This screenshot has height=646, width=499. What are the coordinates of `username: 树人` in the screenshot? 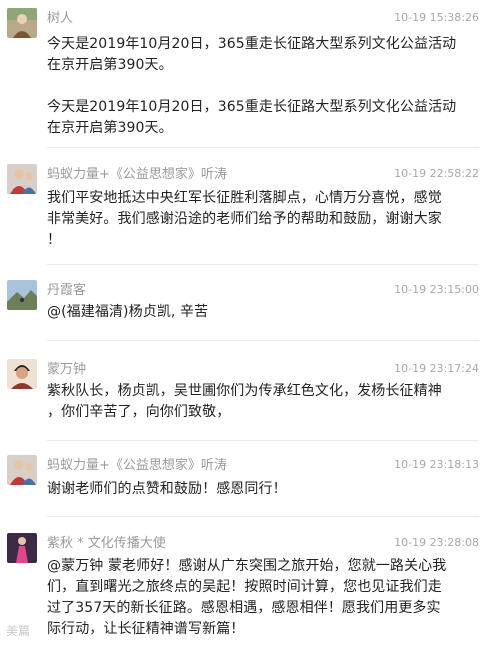 It's located at (60, 19).